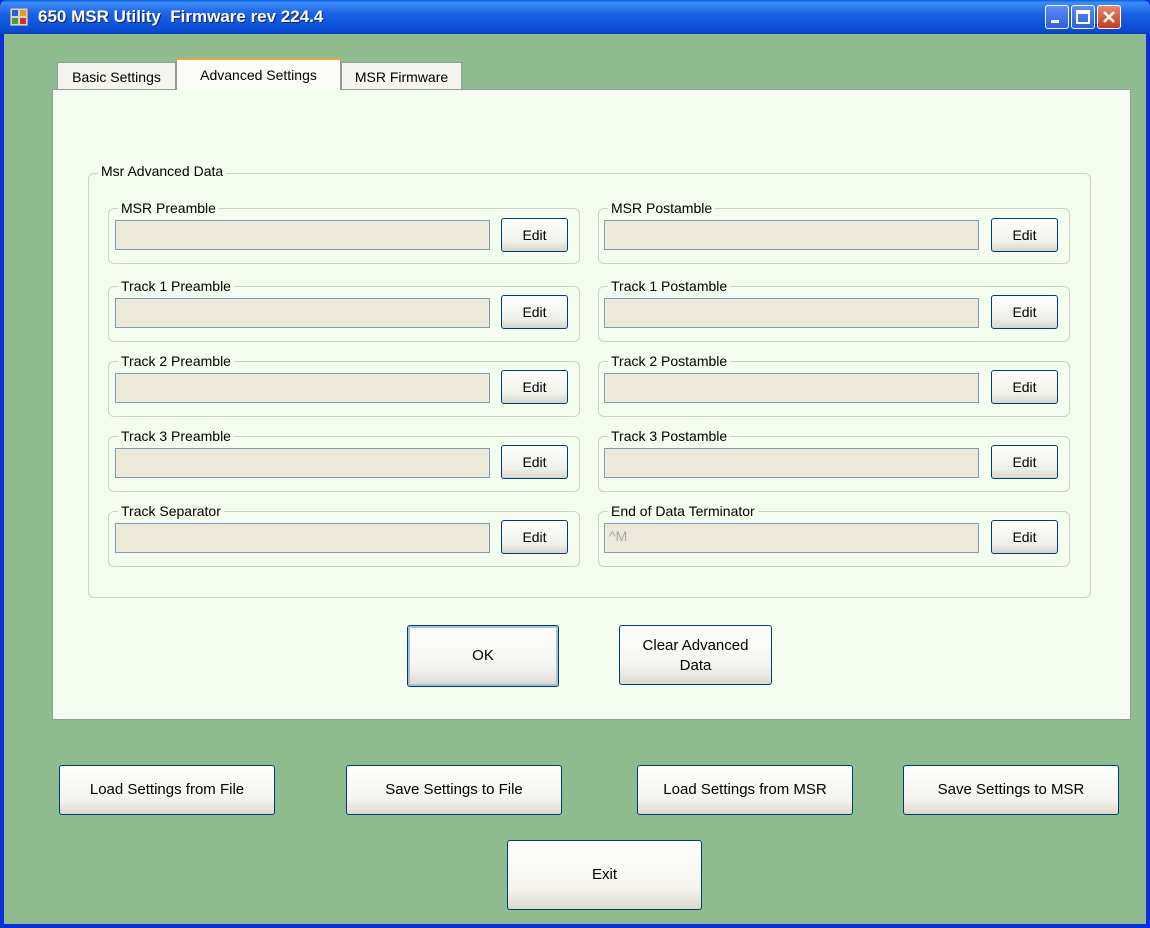 This screenshot has height=928, width=1150. Describe the element at coordinates (534, 387) in the screenshot. I see `track2-preamble-edit-button: Edit` at that location.